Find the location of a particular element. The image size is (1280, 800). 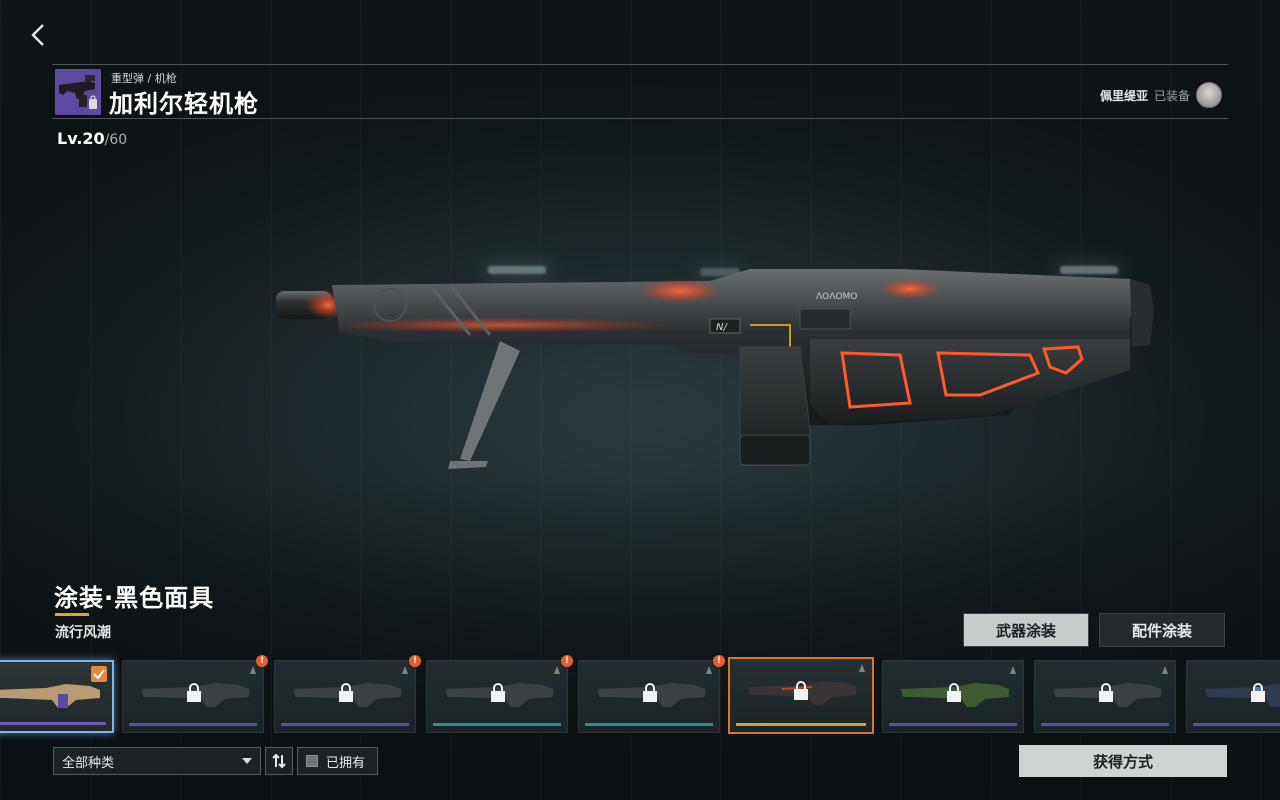

equipped-info: 佩里缇亚 已装备 is located at coordinates (1161, 95).